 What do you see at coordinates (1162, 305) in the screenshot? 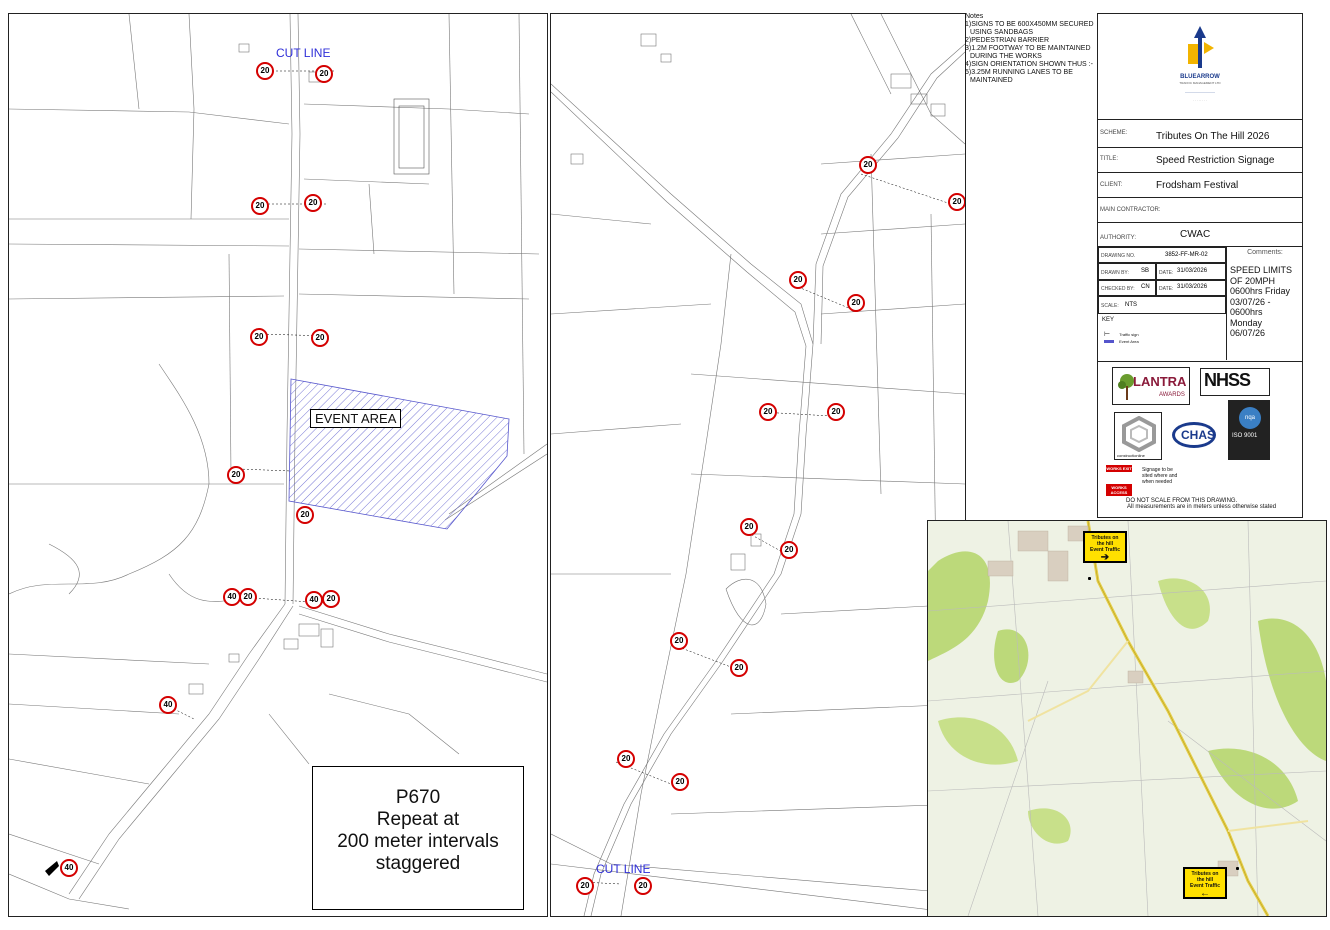
I see `scale-cell: SCALE: NTS` at bounding box center [1162, 305].